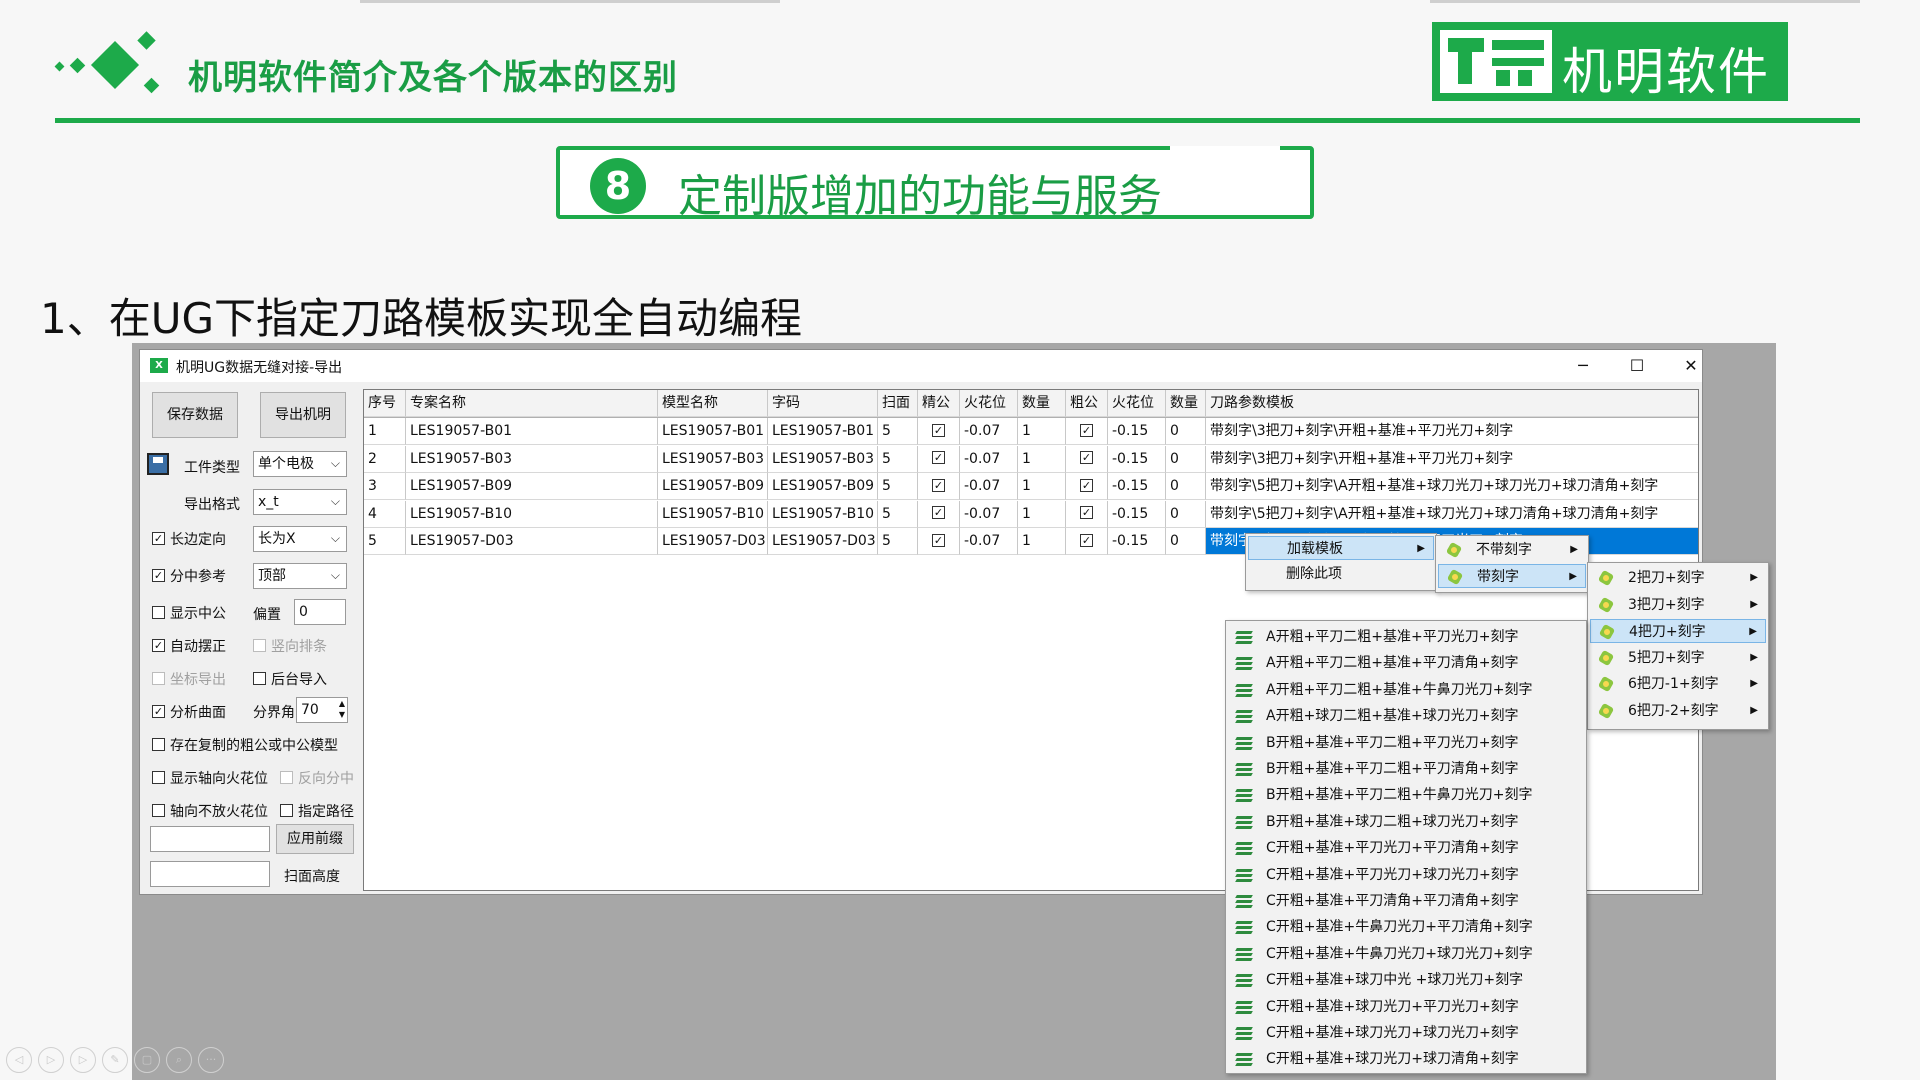 This screenshot has height=1080, width=1920. Describe the element at coordinates (1512, 576) in the screenshot. I see `menu-item-with-engrave: 带刻字 ▶` at that location.